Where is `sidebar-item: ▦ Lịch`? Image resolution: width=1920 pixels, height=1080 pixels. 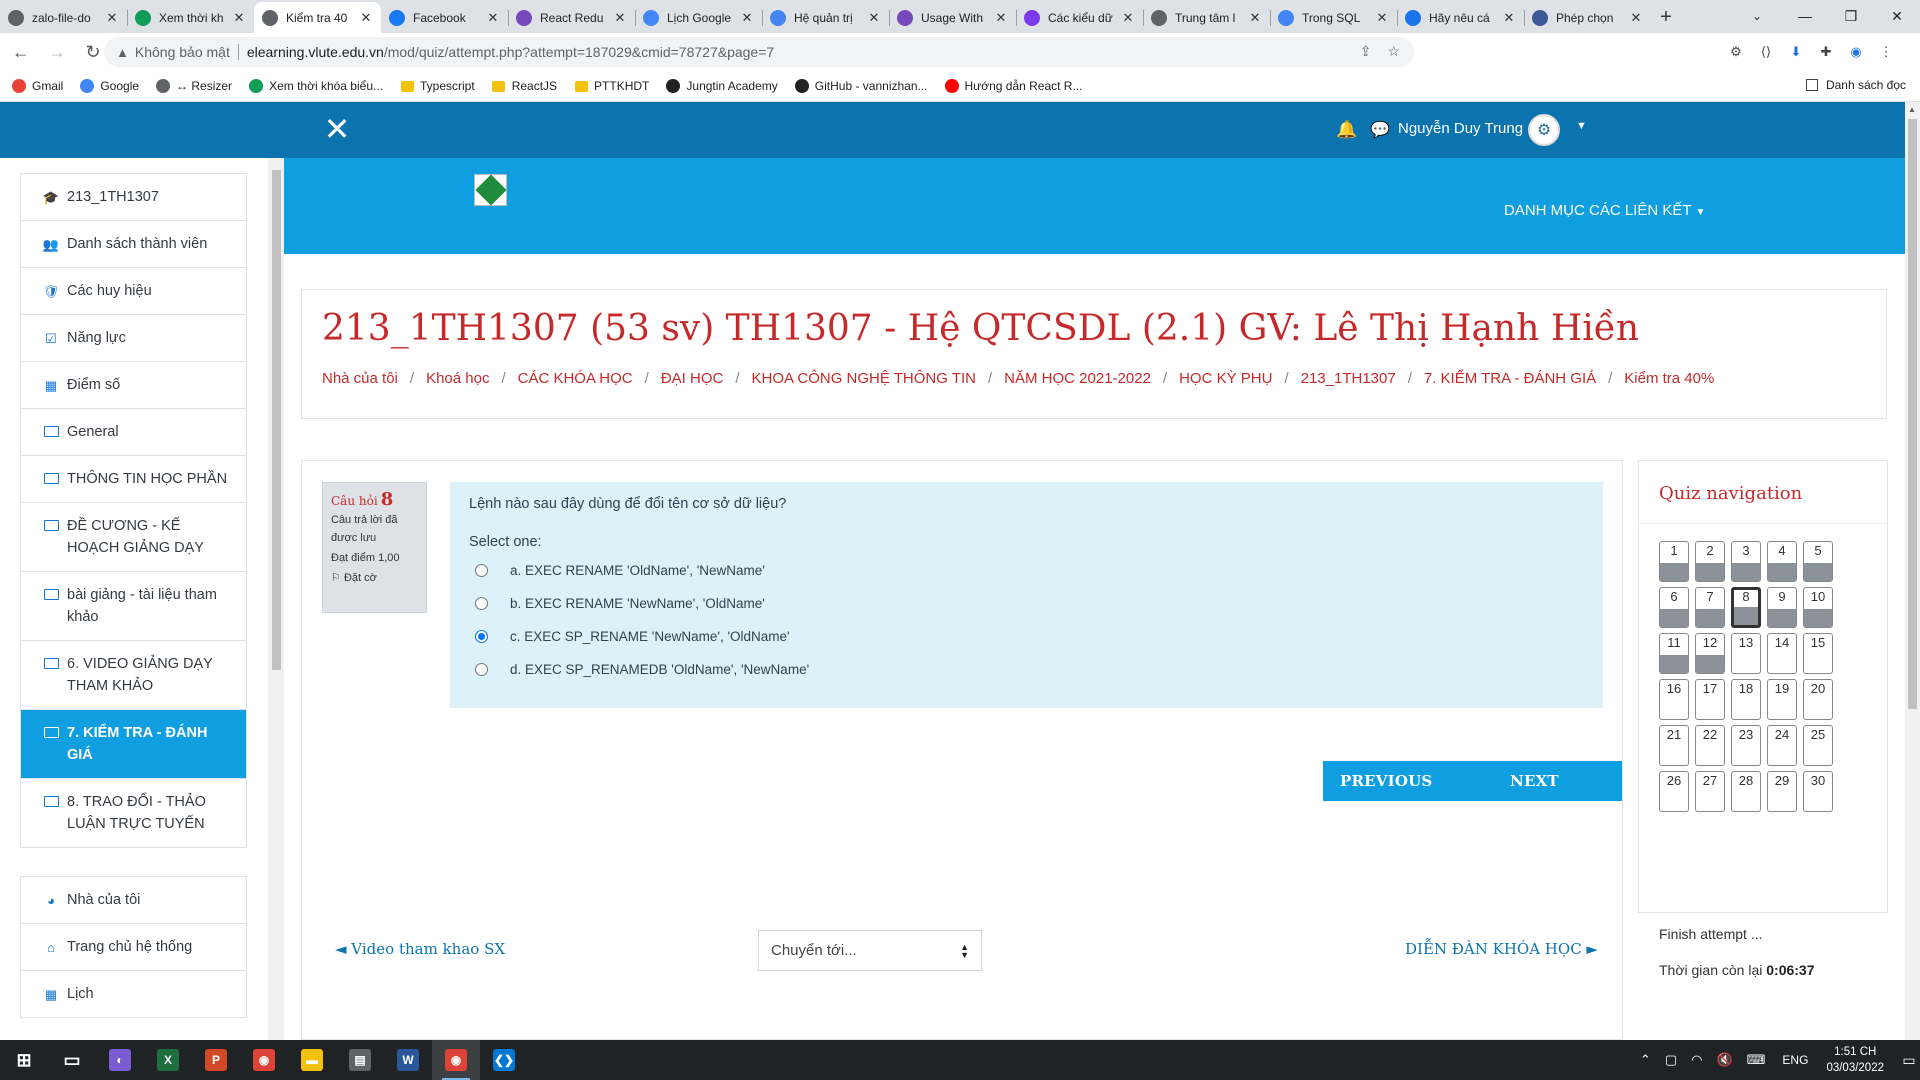 sidebar-item: ▦ Lịch is located at coordinates (133, 994).